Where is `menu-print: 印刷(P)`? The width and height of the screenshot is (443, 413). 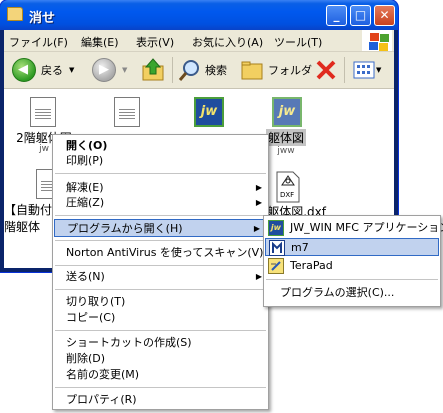
menu-print: 印刷(P) is located at coordinates (160, 161).